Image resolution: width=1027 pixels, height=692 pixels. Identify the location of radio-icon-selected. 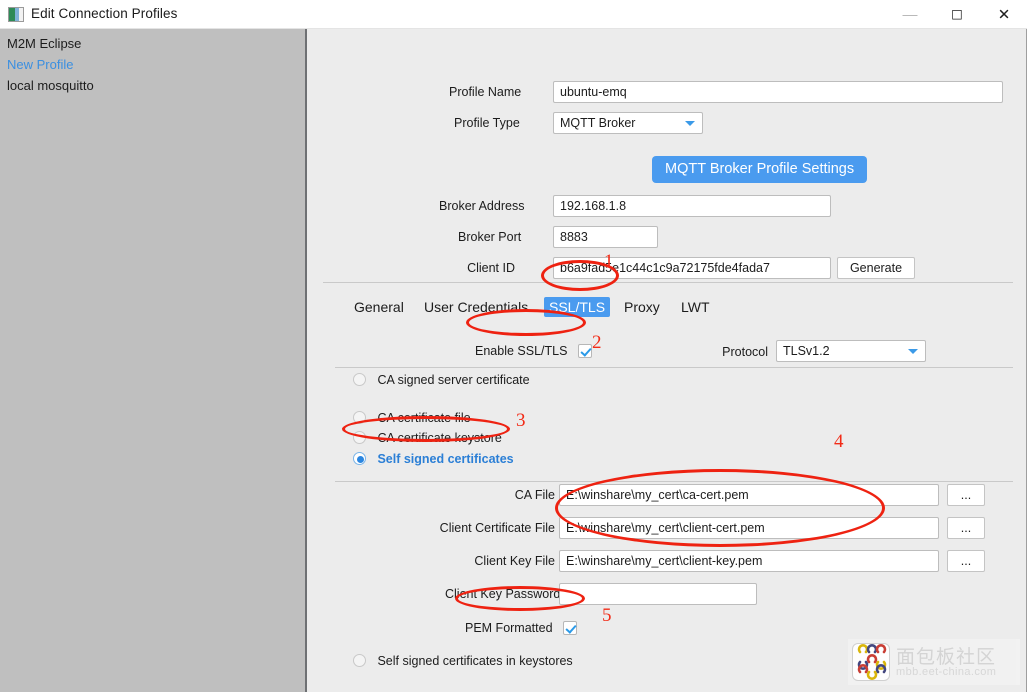
(359, 459).